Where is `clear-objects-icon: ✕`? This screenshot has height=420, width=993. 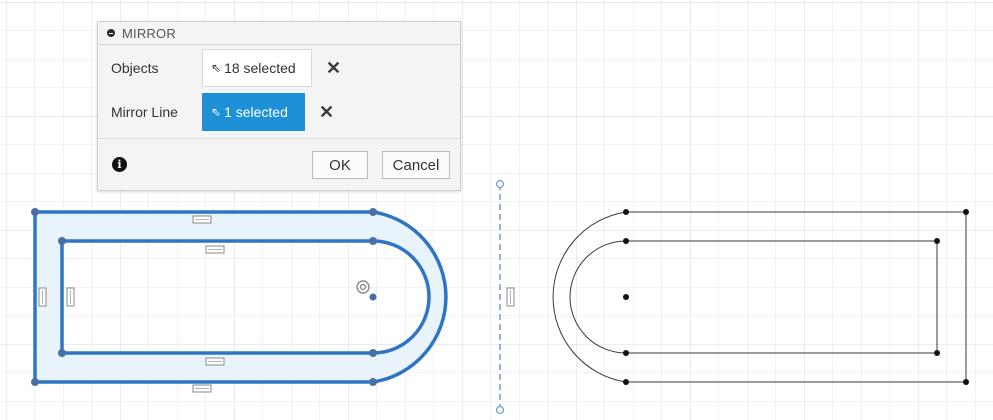
clear-objects-icon: ✕ is located at coordinates (333, 68).